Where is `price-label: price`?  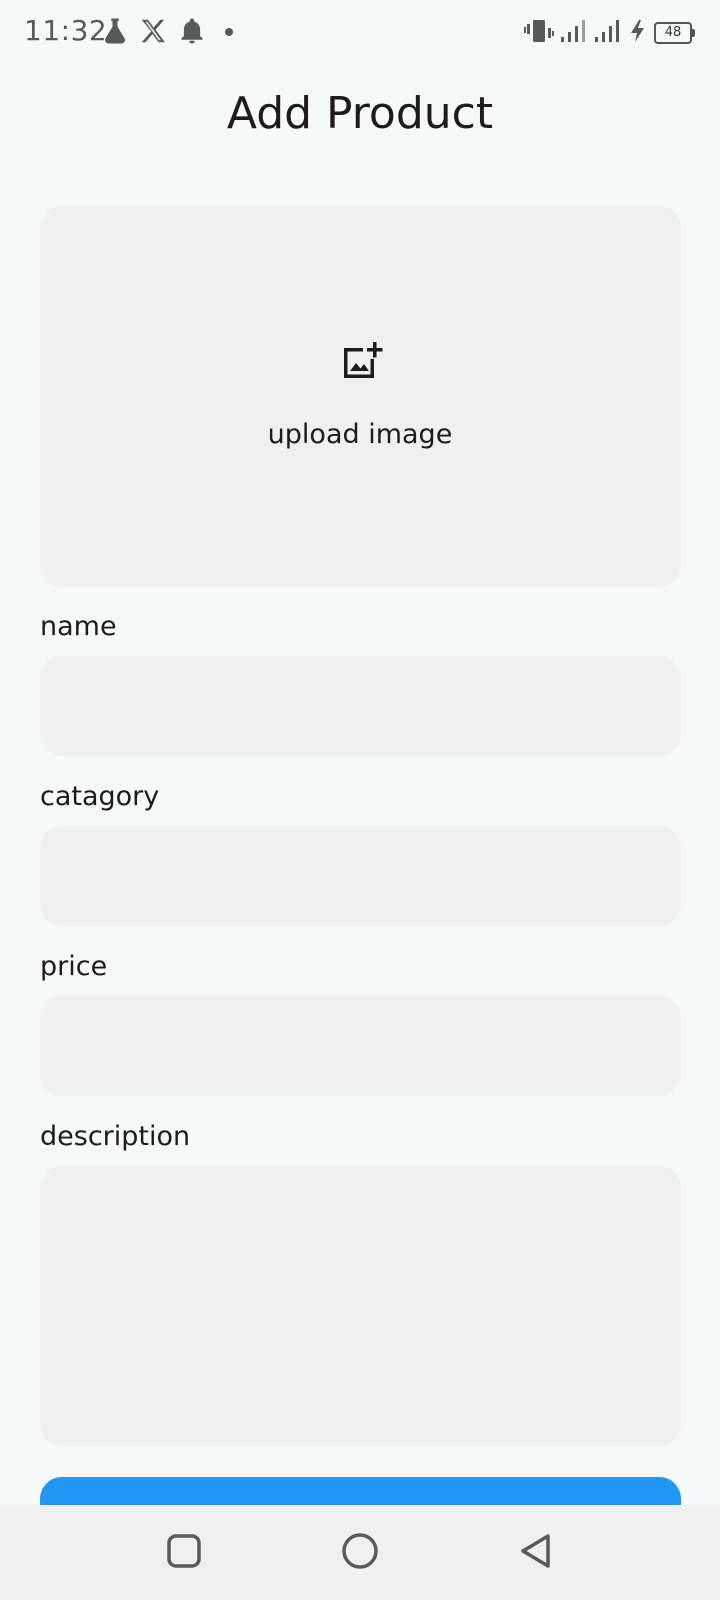 price-label: price is located at coordinates (74, 966).